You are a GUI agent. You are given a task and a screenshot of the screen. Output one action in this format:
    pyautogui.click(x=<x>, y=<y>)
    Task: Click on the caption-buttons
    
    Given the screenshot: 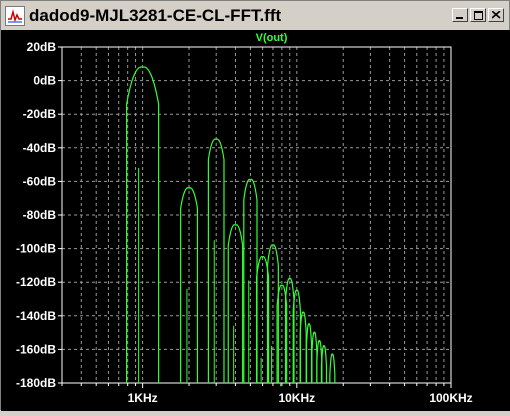 What is the action you would take?
    pyautogui.click(x=478, y=15)
    